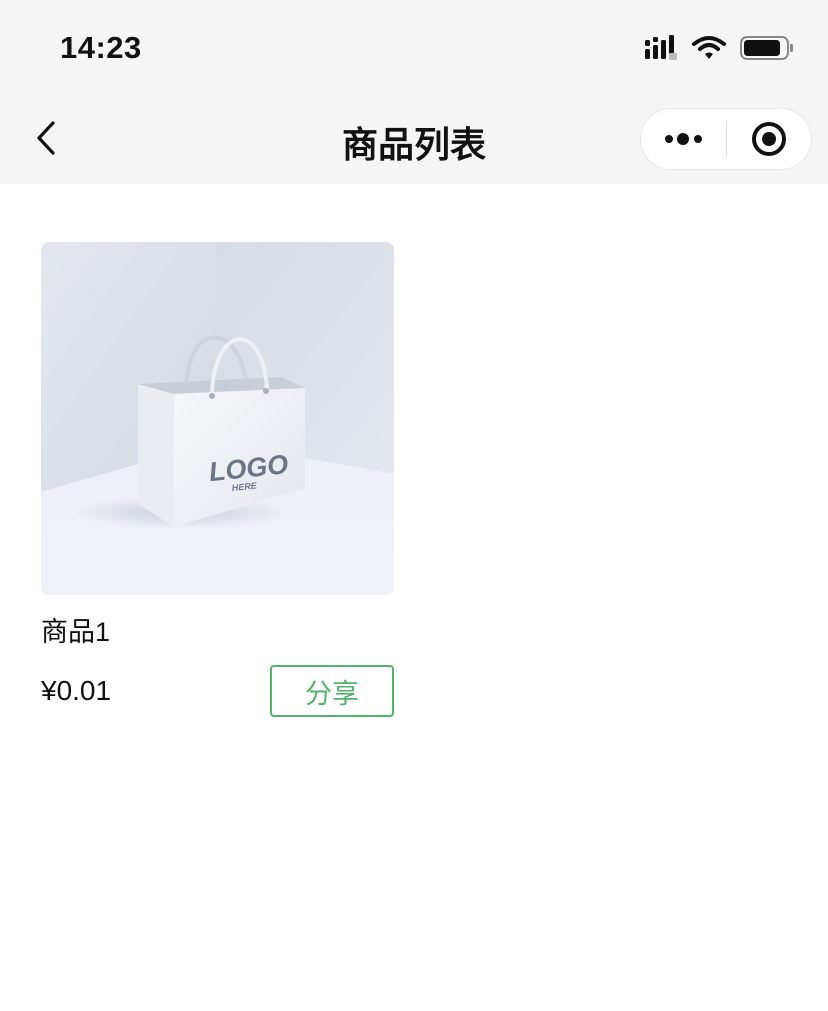  What do you see at coordinates (217, 691) in the screenshot?
I see `product-bottom-row: ¥0.01 分享` at bounding box center [217, 691].